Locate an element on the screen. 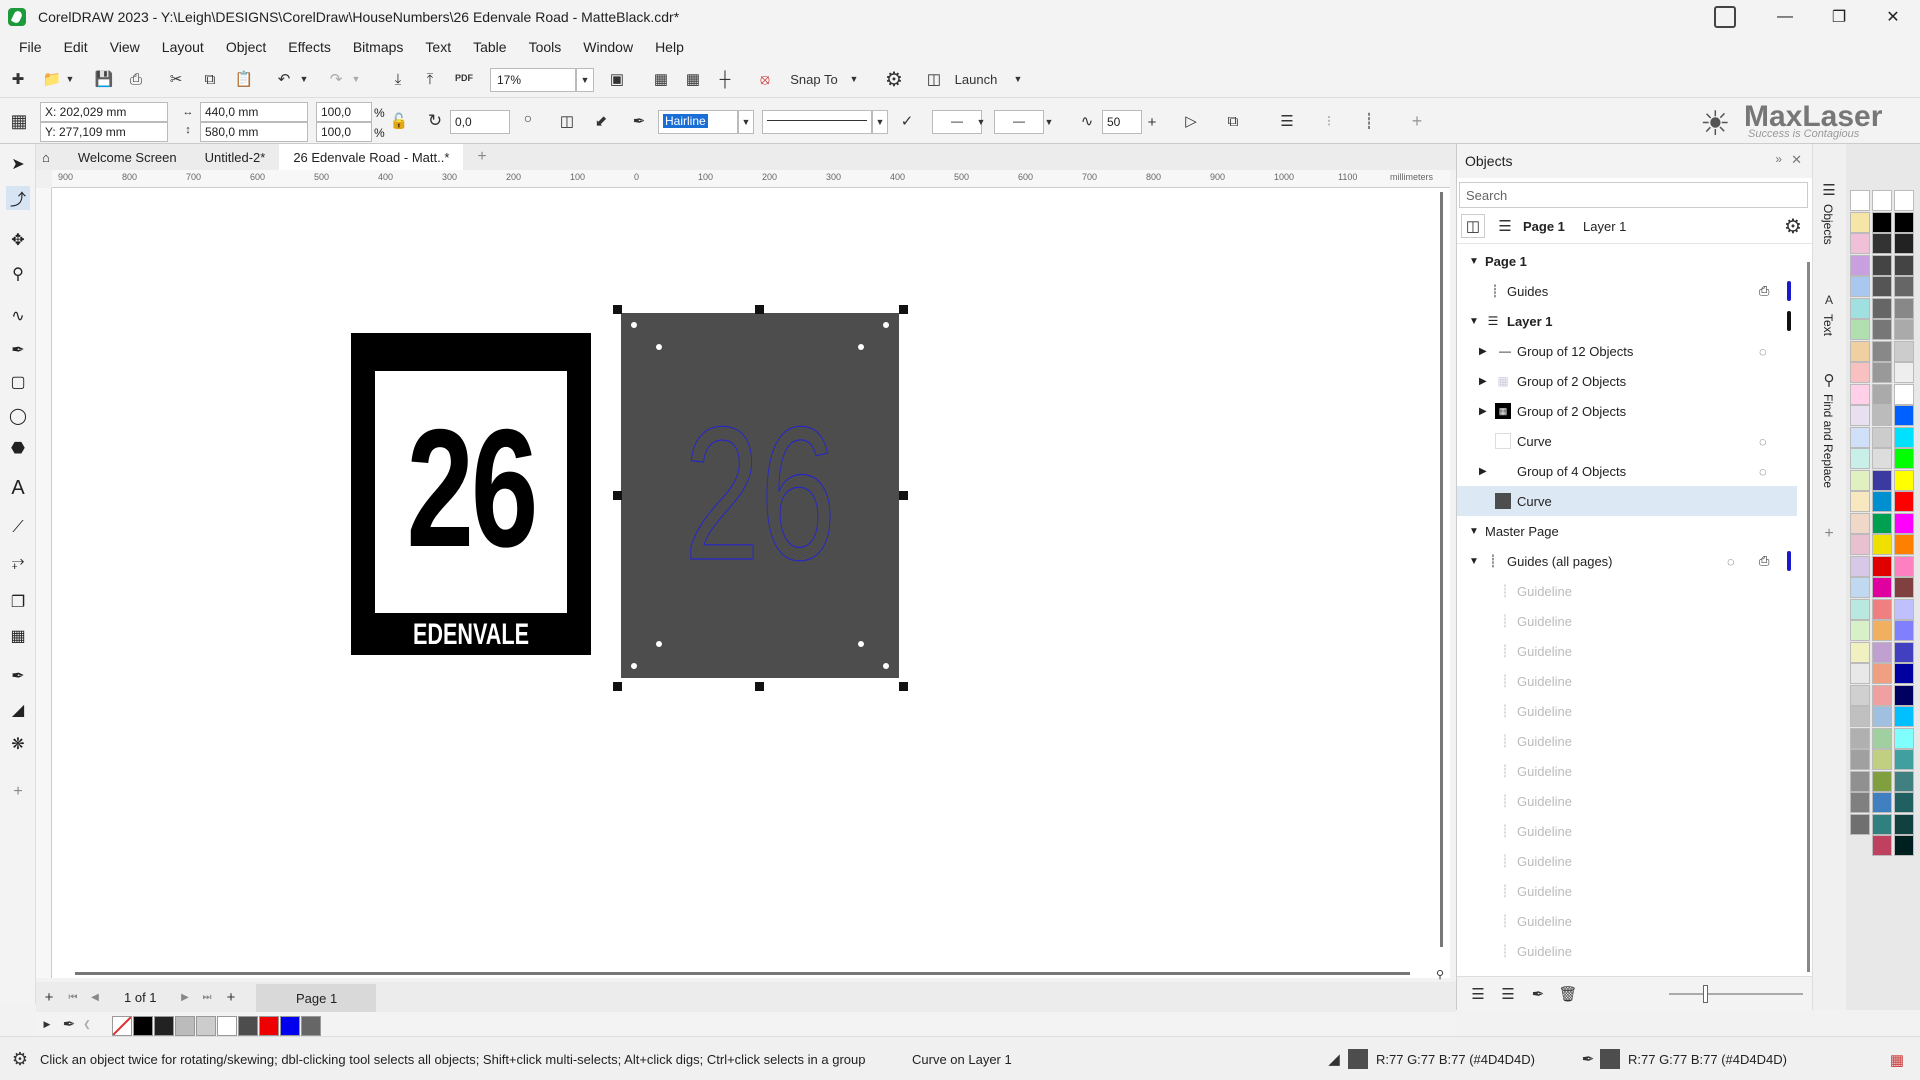 The height and width of the screenshot is (1080, 1920). add-tool-icon: + is located at coordinates (18, 792).